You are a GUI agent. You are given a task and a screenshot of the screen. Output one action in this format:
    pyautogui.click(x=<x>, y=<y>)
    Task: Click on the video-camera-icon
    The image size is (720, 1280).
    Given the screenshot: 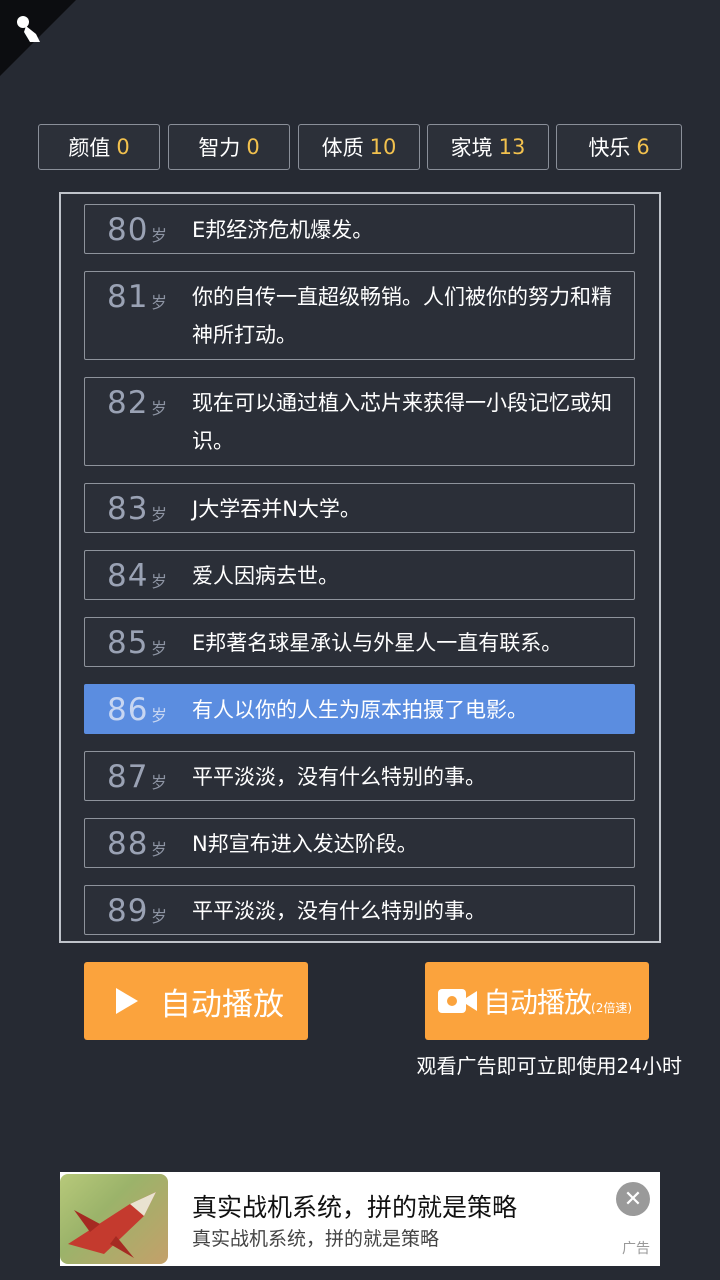 What is the action you would take?
    pyautogui.click(x=457, y=1001)
    